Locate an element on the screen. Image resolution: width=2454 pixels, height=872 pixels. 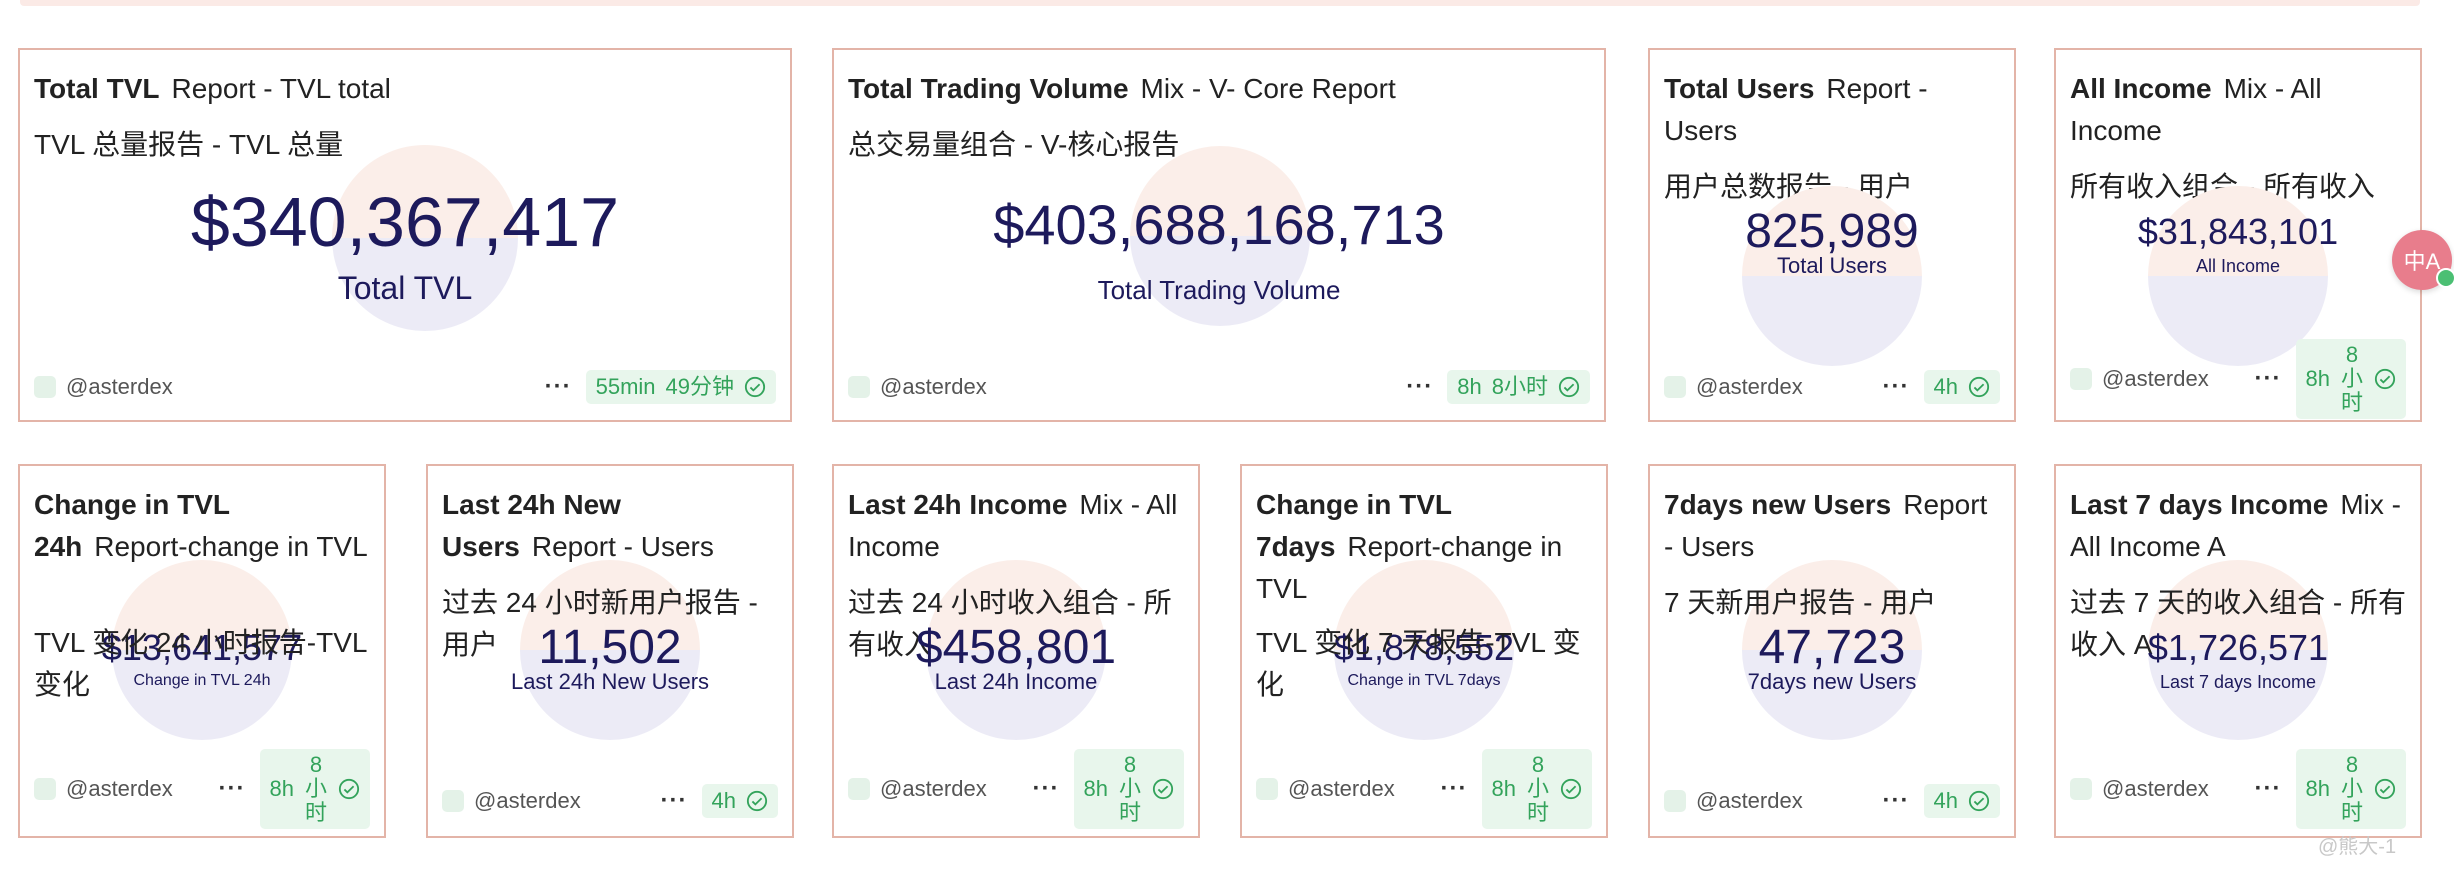
card-title-main: Last 7 days Income is located at coordinates (2199, 504).